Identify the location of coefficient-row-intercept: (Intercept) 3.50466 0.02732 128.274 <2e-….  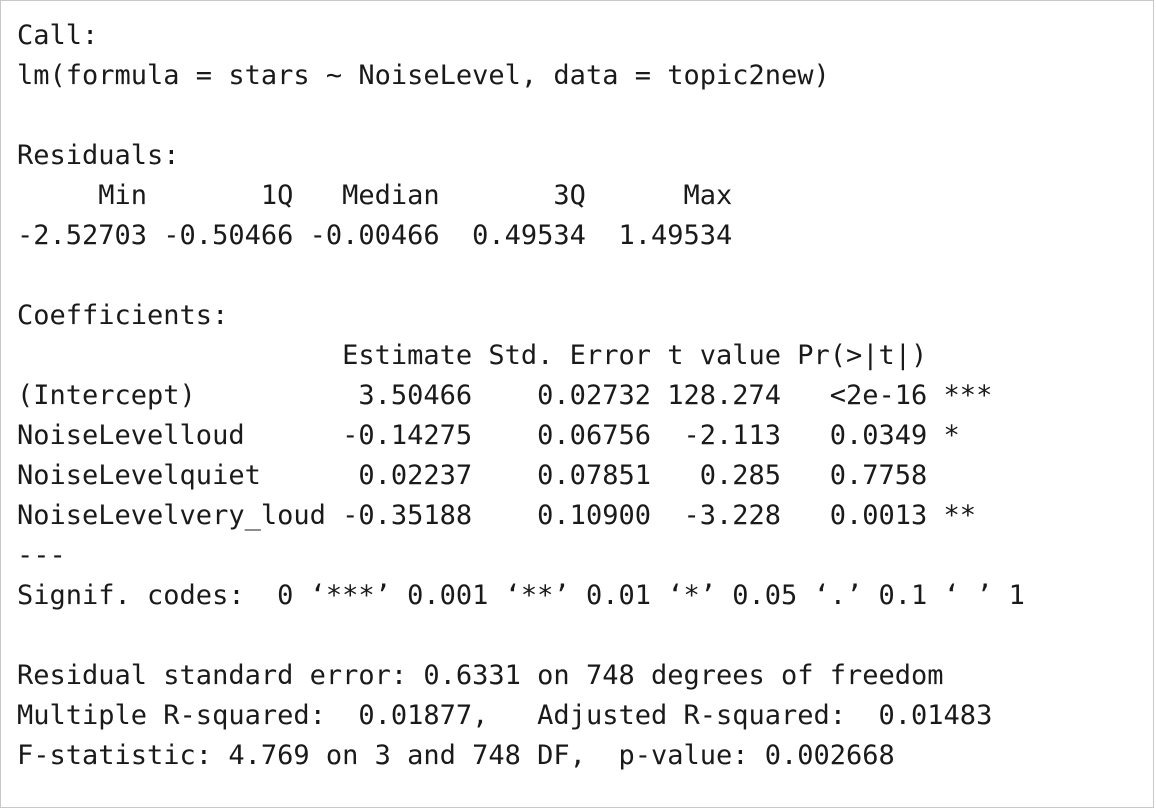
(505, 395).